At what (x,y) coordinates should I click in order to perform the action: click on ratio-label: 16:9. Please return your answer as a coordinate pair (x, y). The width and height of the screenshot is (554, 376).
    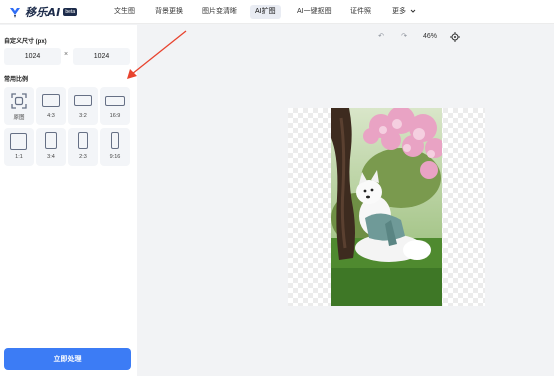
    Looking at the image, I should click on (115, 116).